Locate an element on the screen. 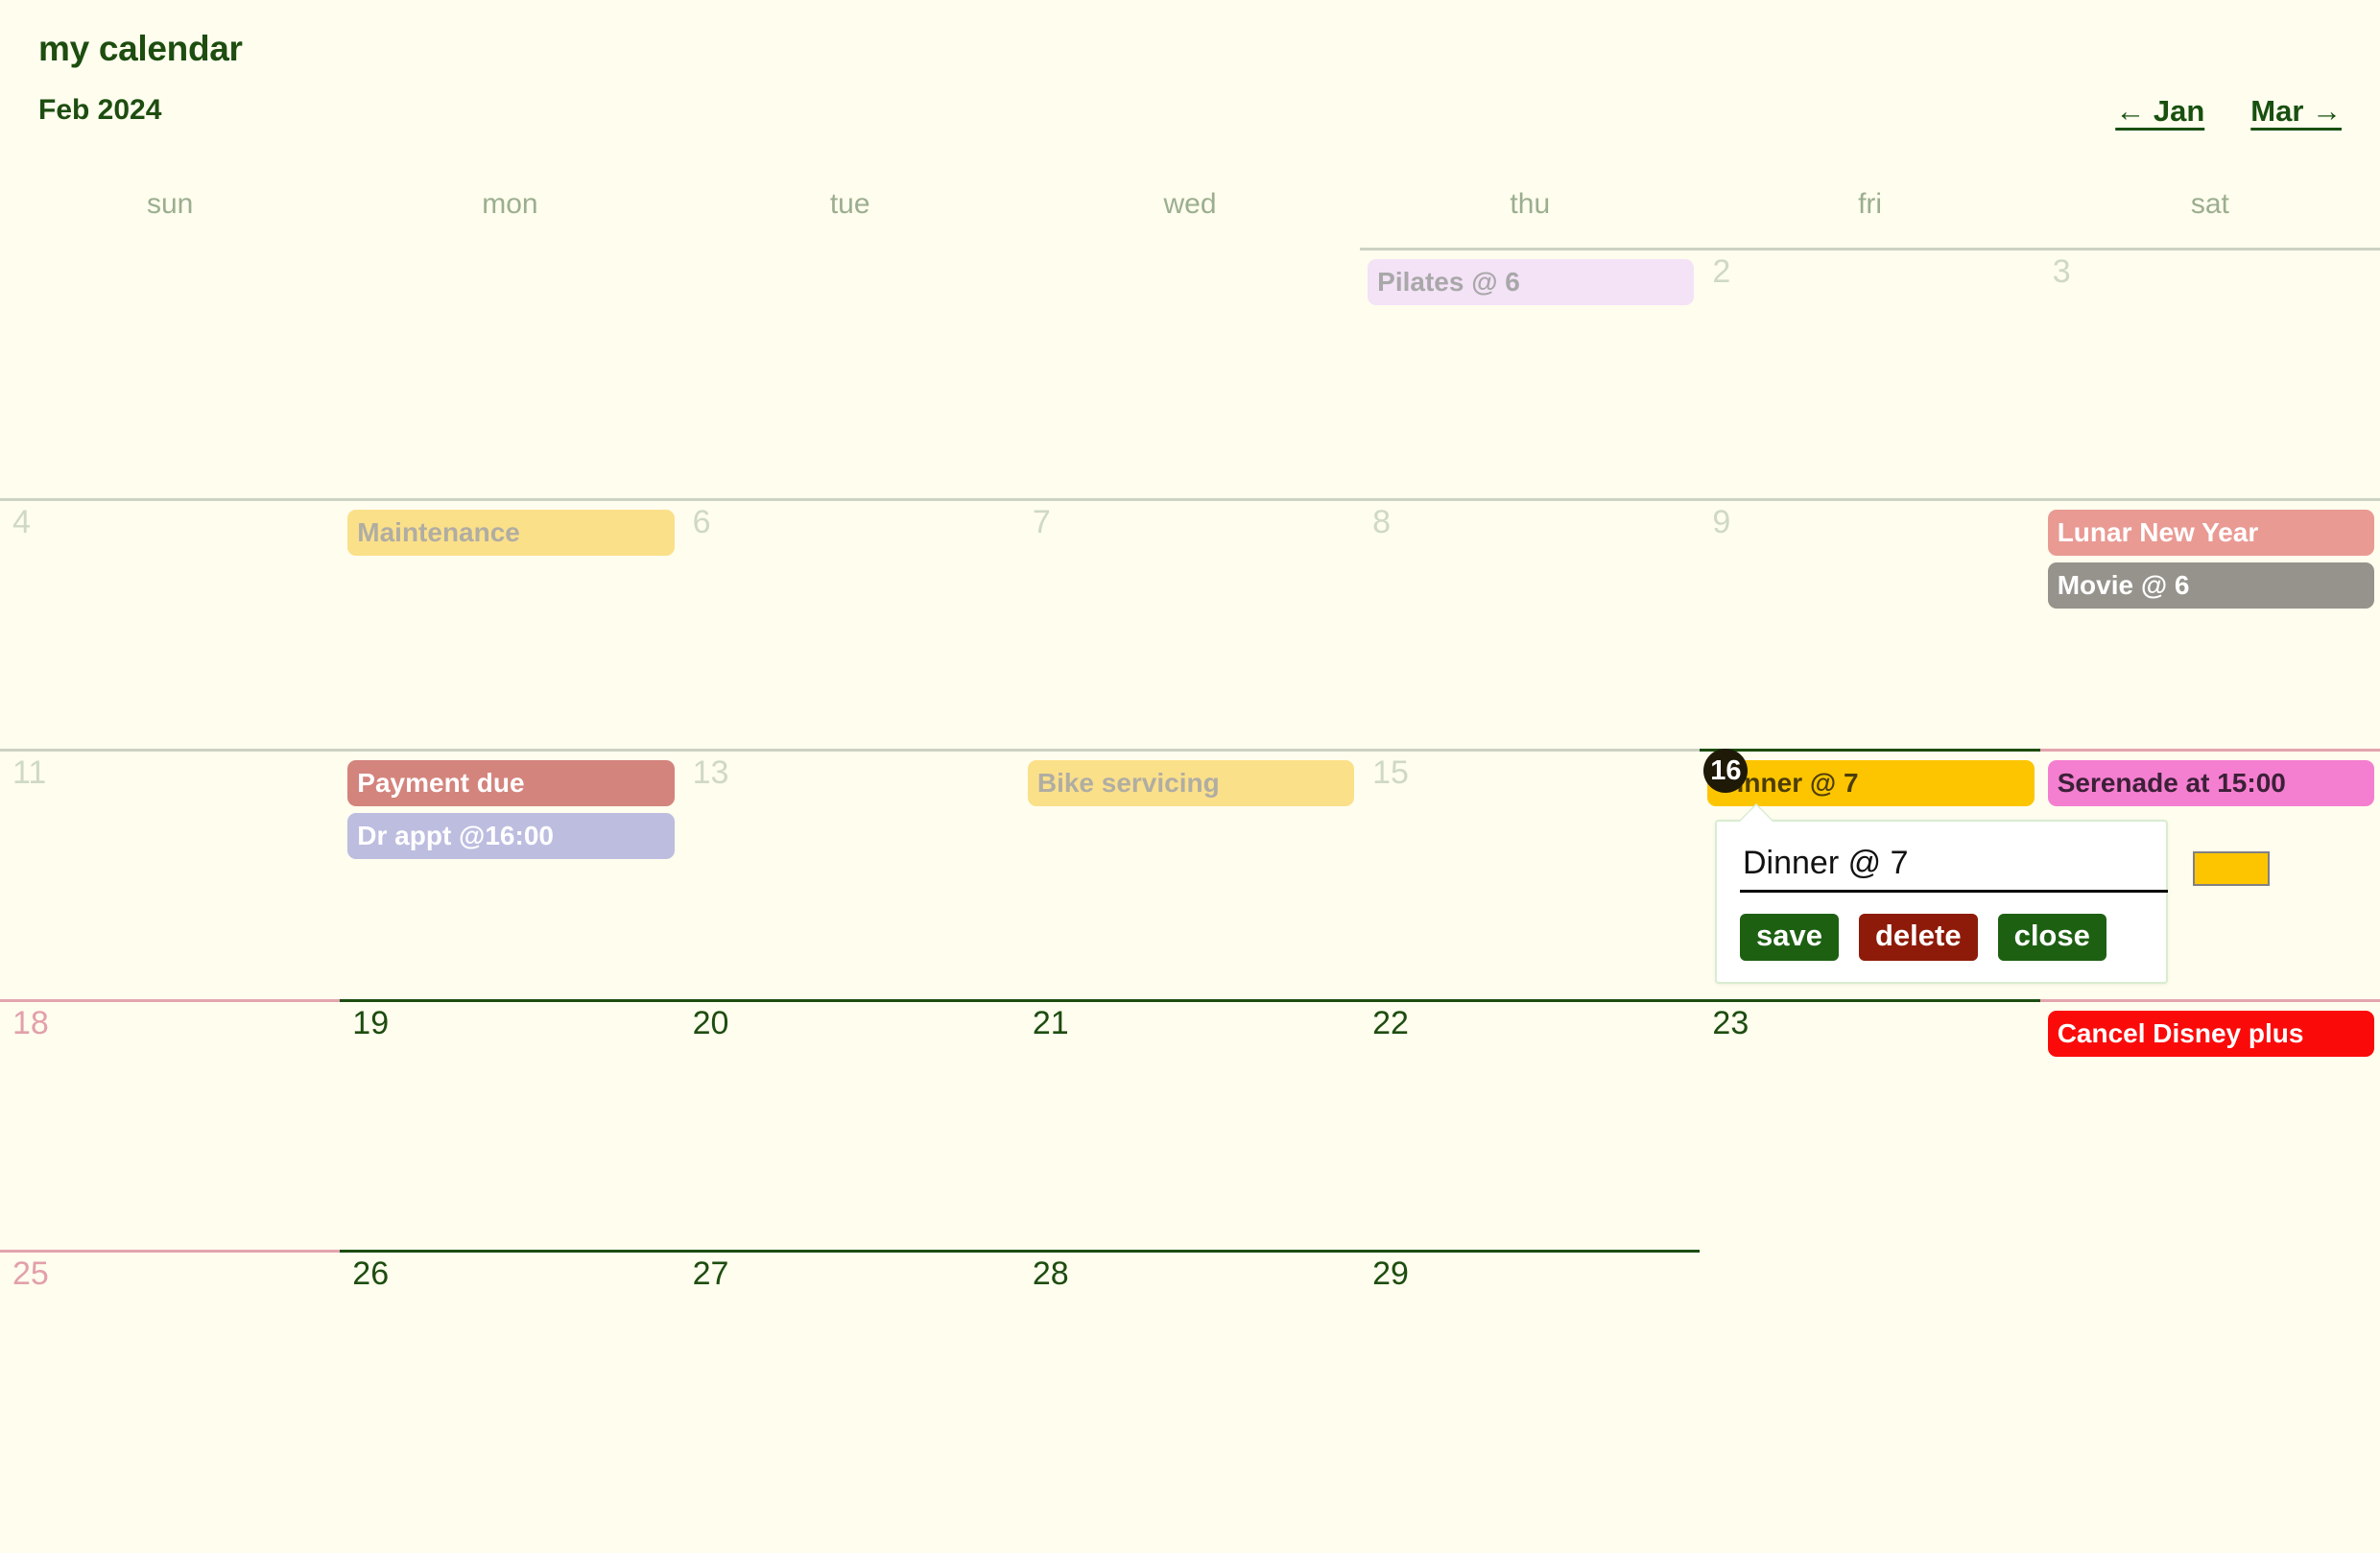 This screenshot has height=1553, width=2380. day-cell-24: 24Cancel Disney plus is located at coordinates (2209, 1124).